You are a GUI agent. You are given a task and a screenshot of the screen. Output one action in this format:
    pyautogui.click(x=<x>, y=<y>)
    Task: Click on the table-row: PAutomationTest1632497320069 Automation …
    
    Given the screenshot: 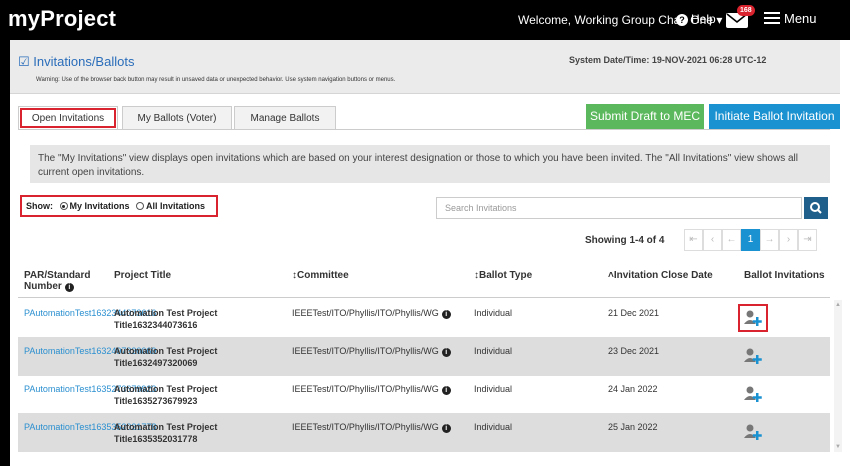 What is the action you would take?
    pyautogui.click(x=424, y=357)
    